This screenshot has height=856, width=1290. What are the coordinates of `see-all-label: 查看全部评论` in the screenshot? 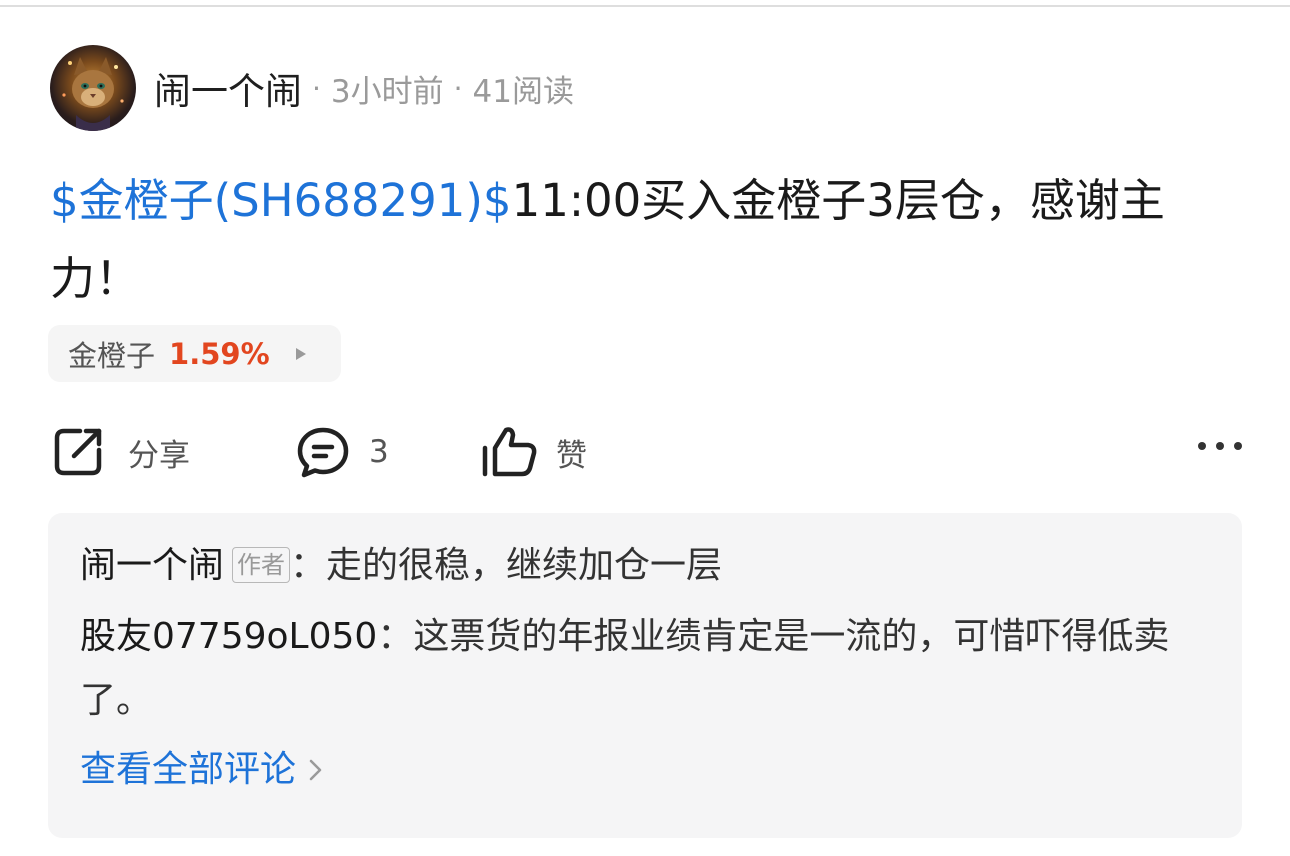 It's located at (188, 769).